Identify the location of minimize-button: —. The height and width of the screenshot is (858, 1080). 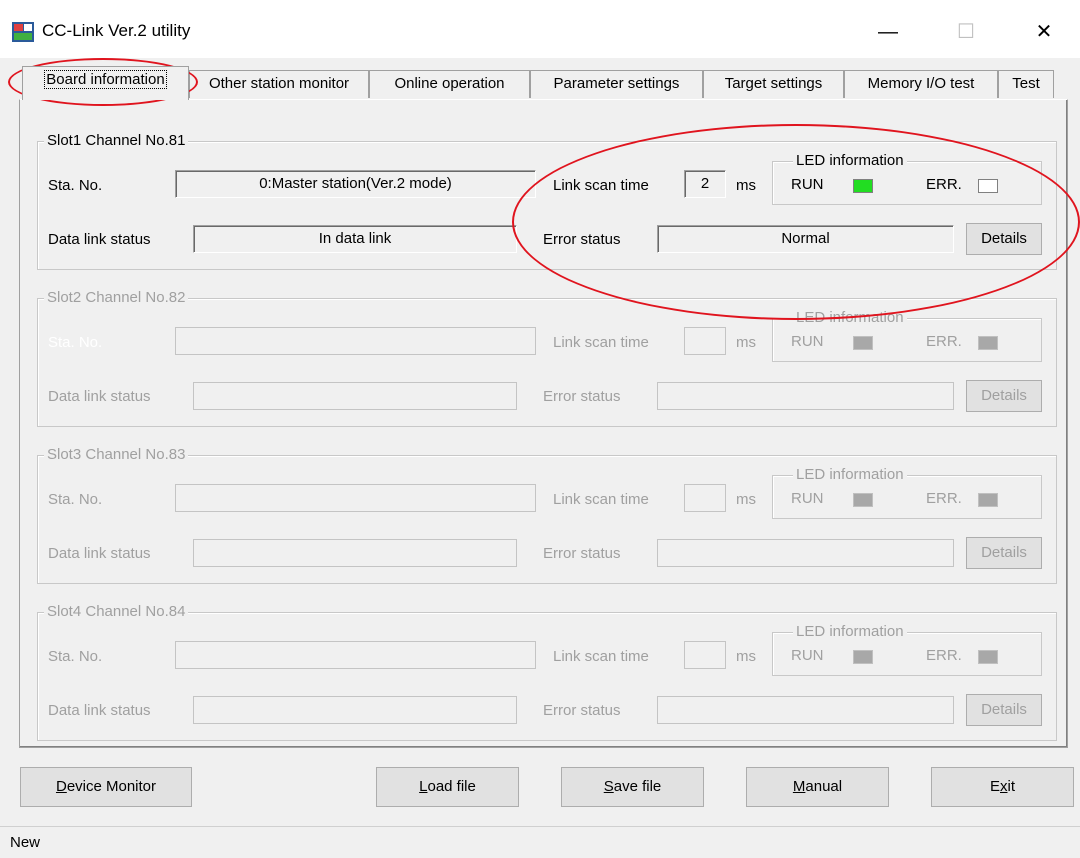
(888, 32).